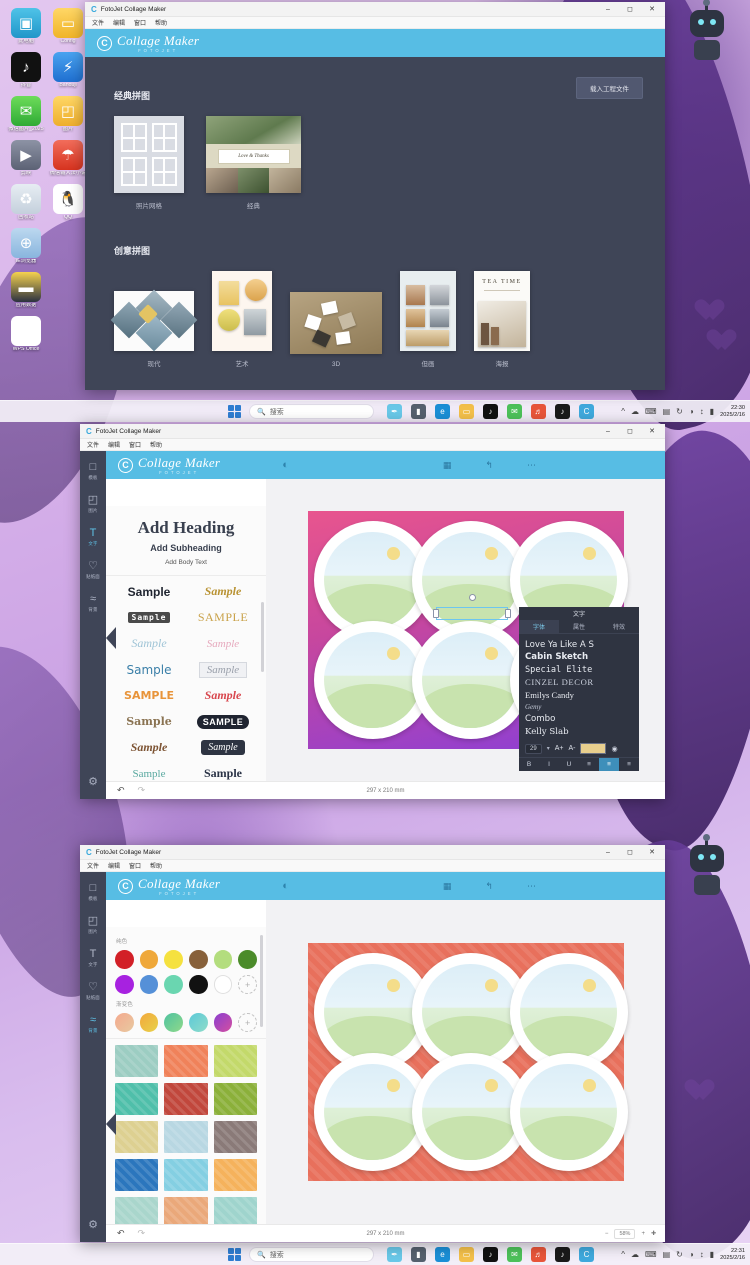 The image size is (750, 1265). What do you see at coordinates (447, 465) in the screenshot?
I see `save-icon: ▦` at bounding box center [447, 465].